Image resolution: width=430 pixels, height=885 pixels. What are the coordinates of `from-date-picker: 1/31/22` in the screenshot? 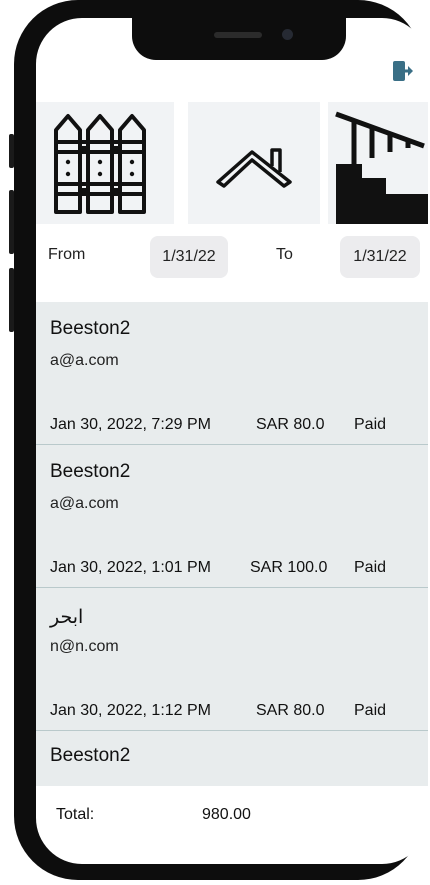 It's located at (189, 257).